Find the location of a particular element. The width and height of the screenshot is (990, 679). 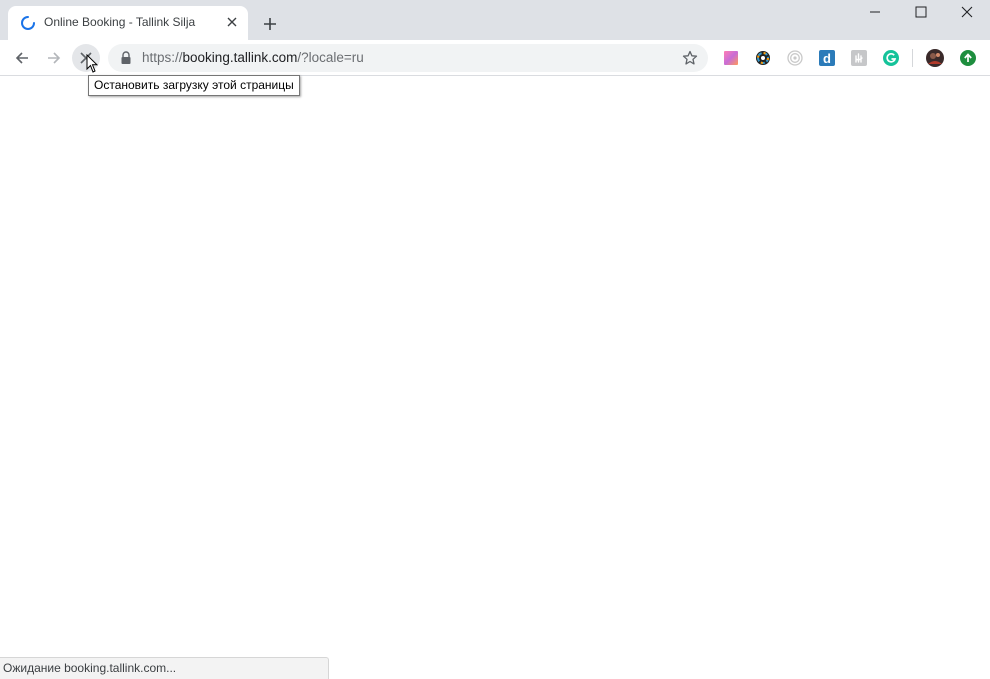

svg-text: d is located at coordinates (827, 58).